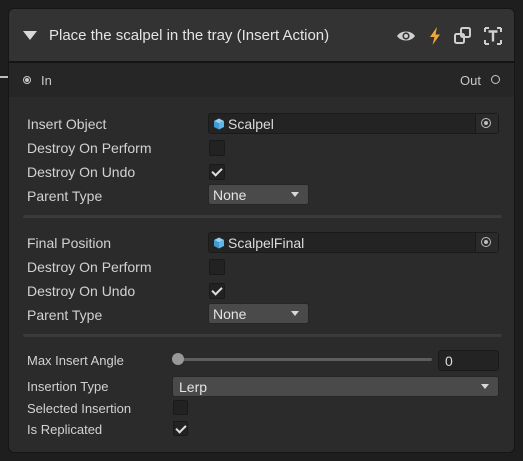 Image resolution: width=523 pixels, height=461 pixels. Describe the element at coordinates (353, 123) in the screenshot. I see `insert-object-field: Scalpel` at that location.